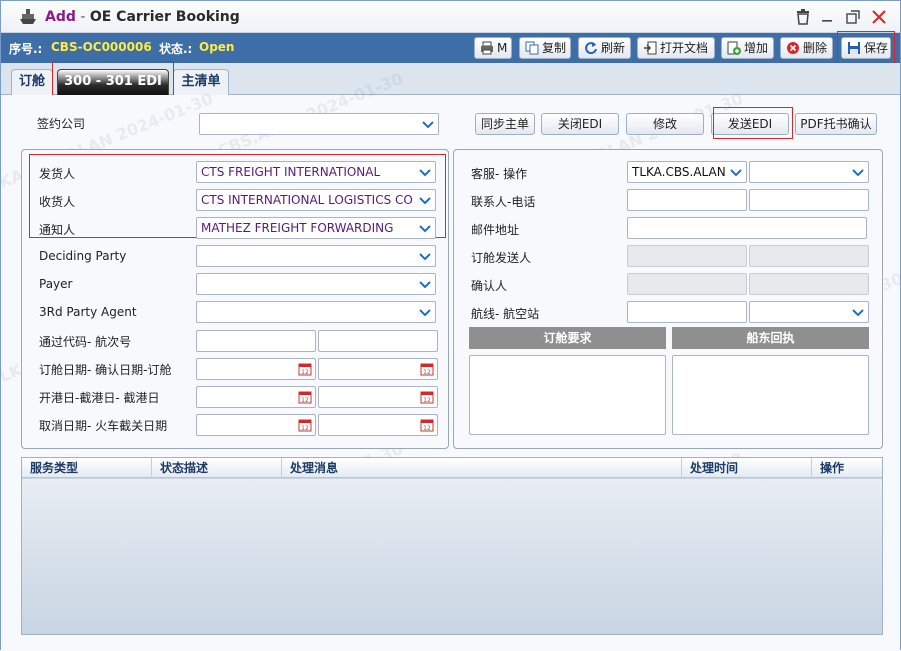 Image resolution: width=901 pixels, height=651 pixels. What do you see at coordinates (450, 17) in the screenshot?
I see `title-bar: Add - OE Carrier Booking` at bounding box center [450, 17].